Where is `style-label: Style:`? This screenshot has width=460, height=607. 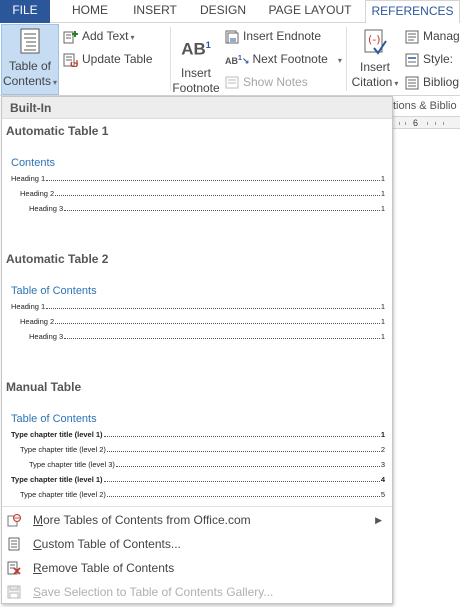 style-label: Style: is located at coordinates (438, 59).